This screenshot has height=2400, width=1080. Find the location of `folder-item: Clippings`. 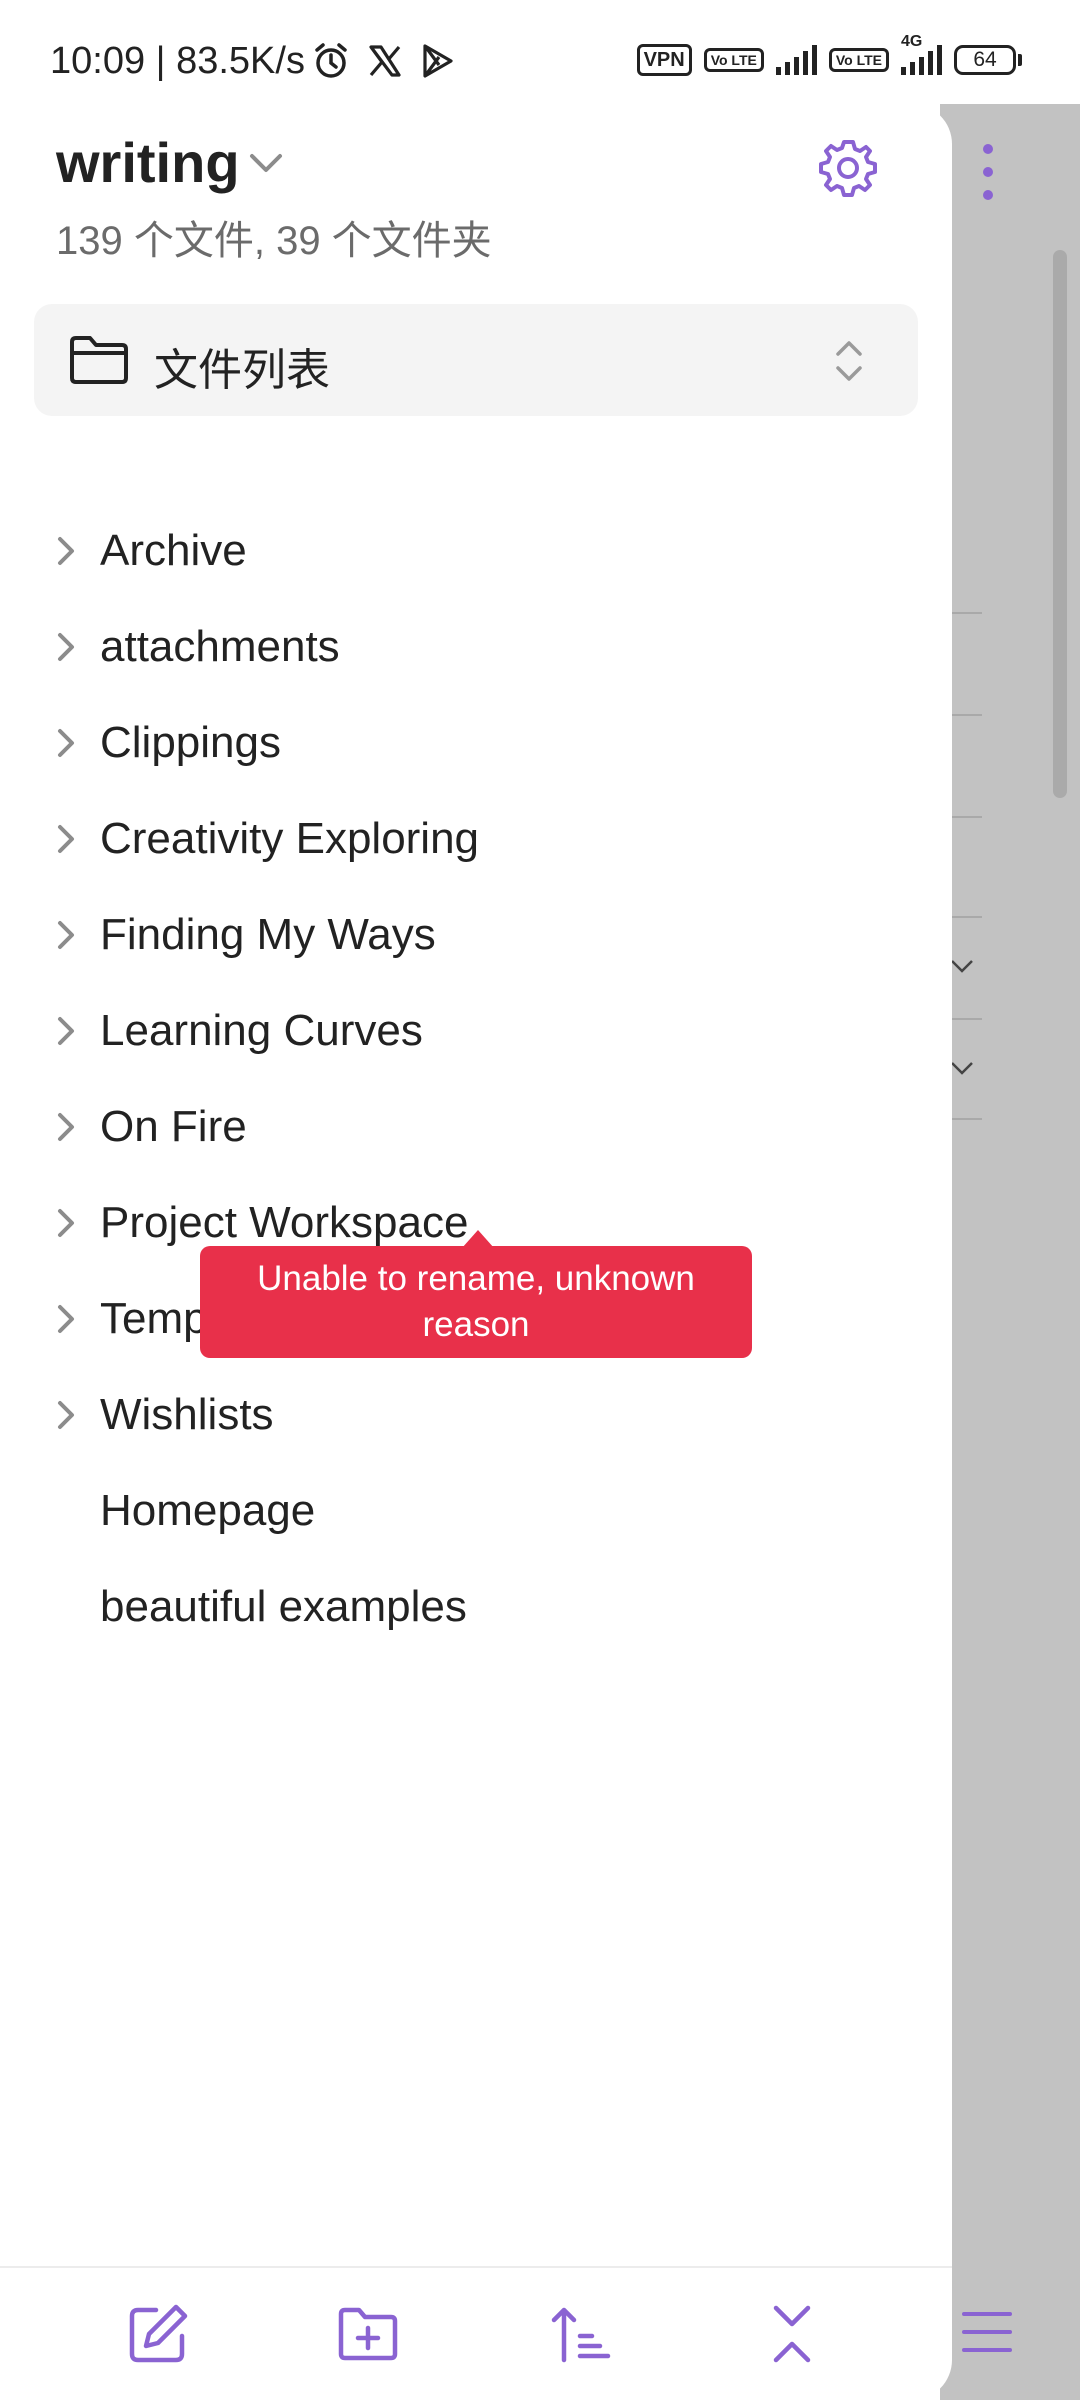

folder-item: Clippings is located at coordinates (476, 744).